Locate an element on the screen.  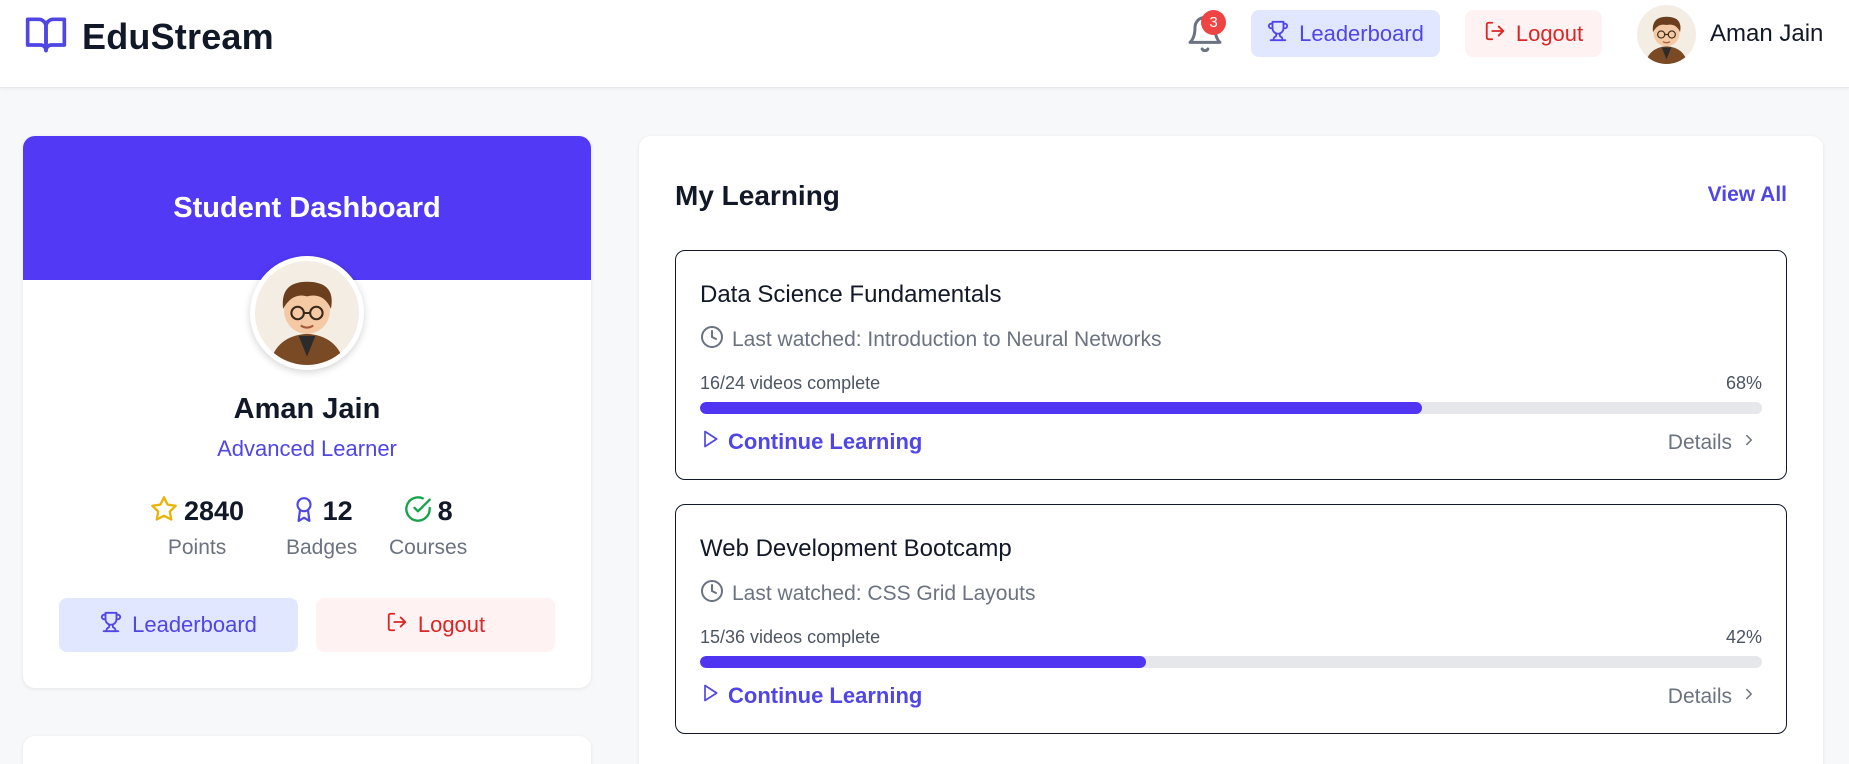
profile-avatar is located at coordinates (307, 313).